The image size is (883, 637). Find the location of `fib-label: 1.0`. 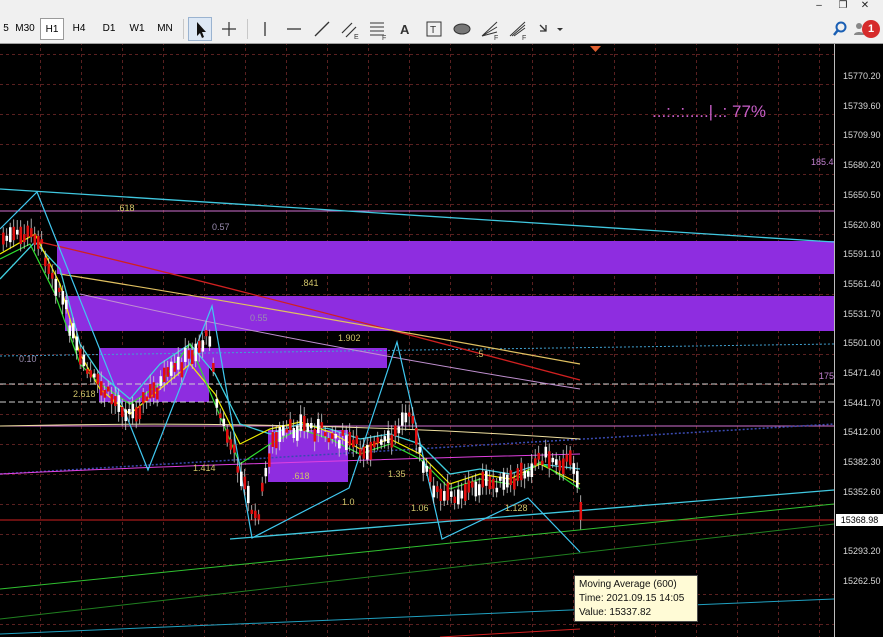

fib-label: 1.0 is located at coordinates (348, 502).